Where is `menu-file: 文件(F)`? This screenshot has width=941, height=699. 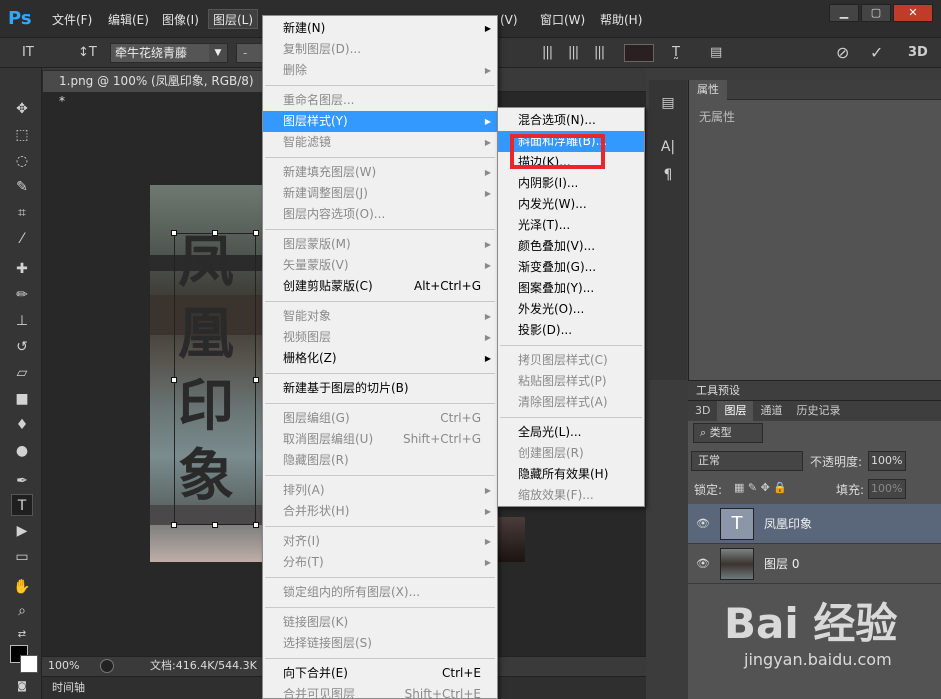 menu-file: 文件(F) is located at coordinates (72, 20).